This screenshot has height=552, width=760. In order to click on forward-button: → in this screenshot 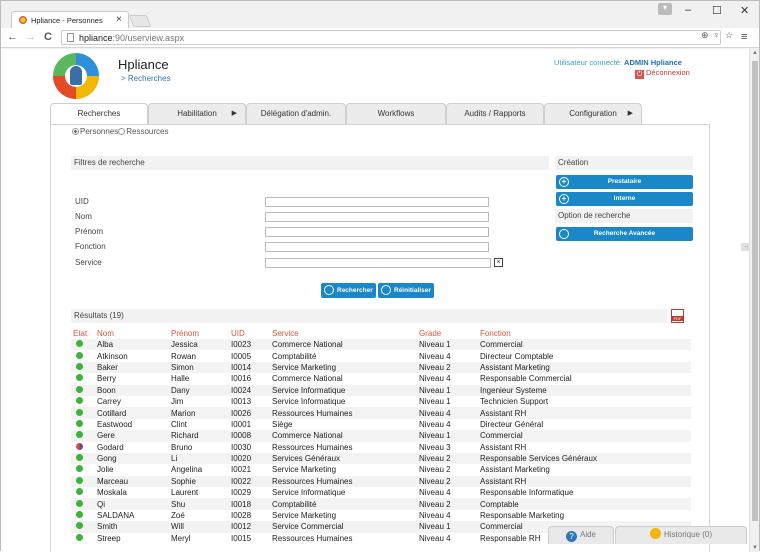, I will do `click(30, 37)`.